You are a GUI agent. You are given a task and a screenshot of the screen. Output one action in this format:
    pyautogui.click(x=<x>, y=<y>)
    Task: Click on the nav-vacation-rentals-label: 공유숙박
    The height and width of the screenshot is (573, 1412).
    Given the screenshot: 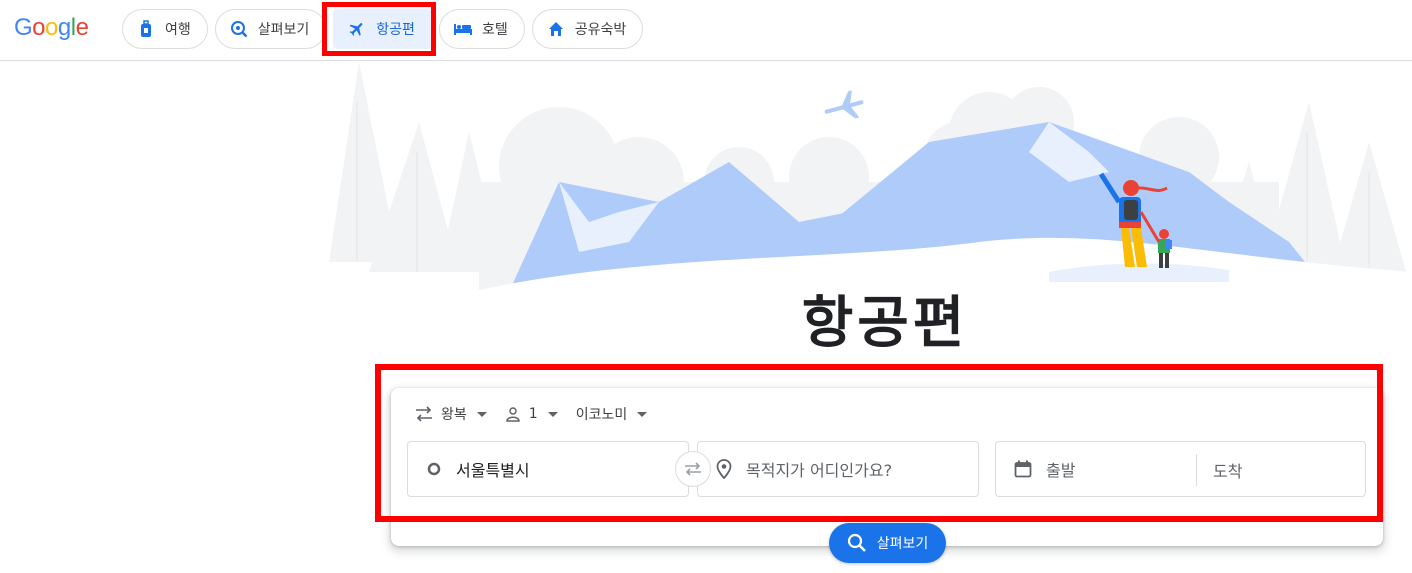 What is the action you would take?
    pyautogui.click(x=600, y=30)
    